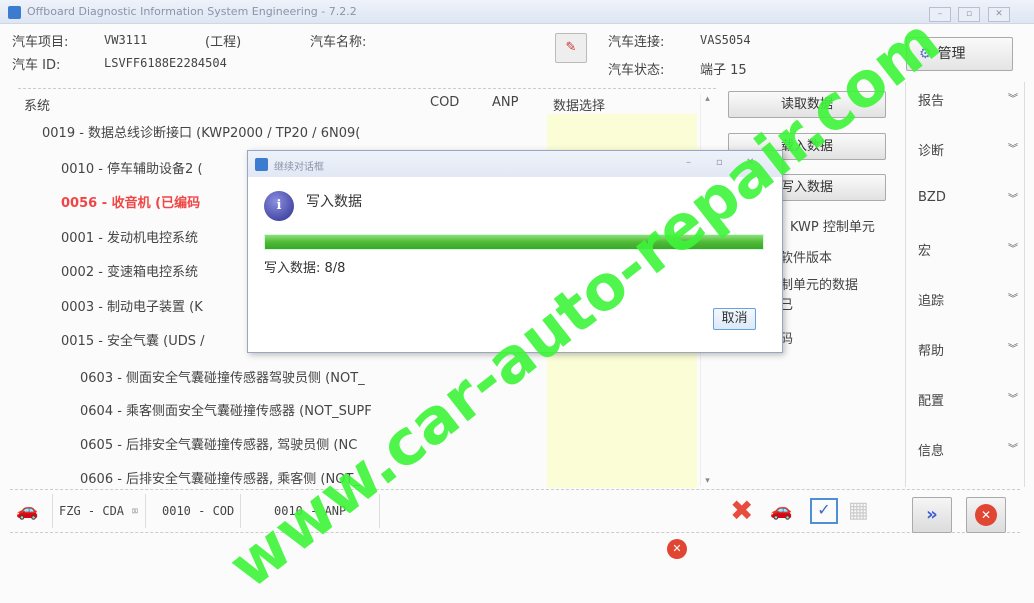  I want to click on gear-icon: ⚙, so click(925, 54).